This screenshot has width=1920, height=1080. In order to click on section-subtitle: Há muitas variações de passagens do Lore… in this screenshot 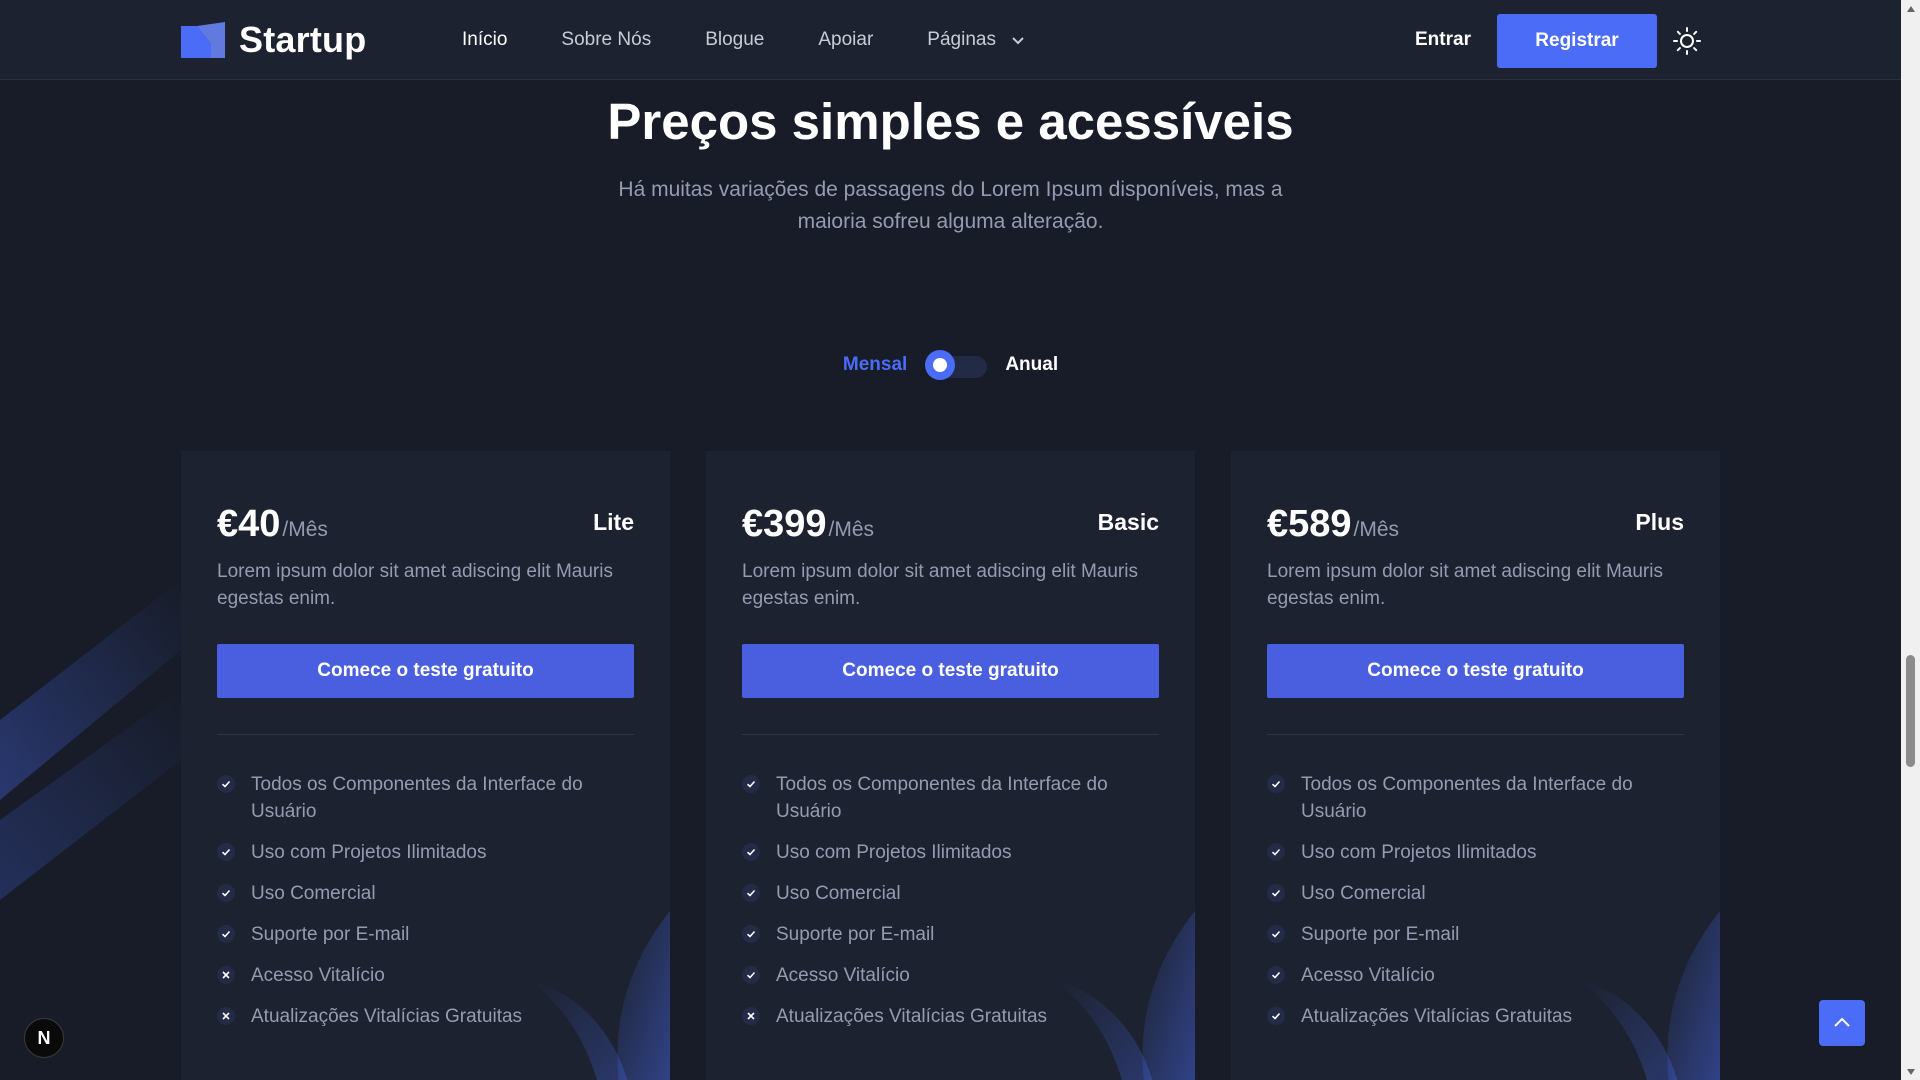, I will do `click(950, 205)`.